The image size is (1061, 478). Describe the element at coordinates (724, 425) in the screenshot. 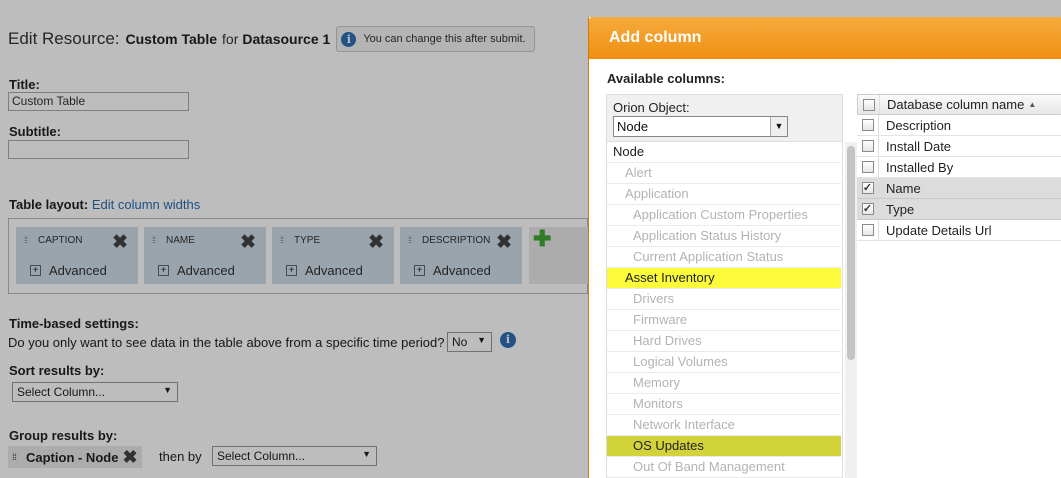

I see `tree-item: Network Interface` at that location.